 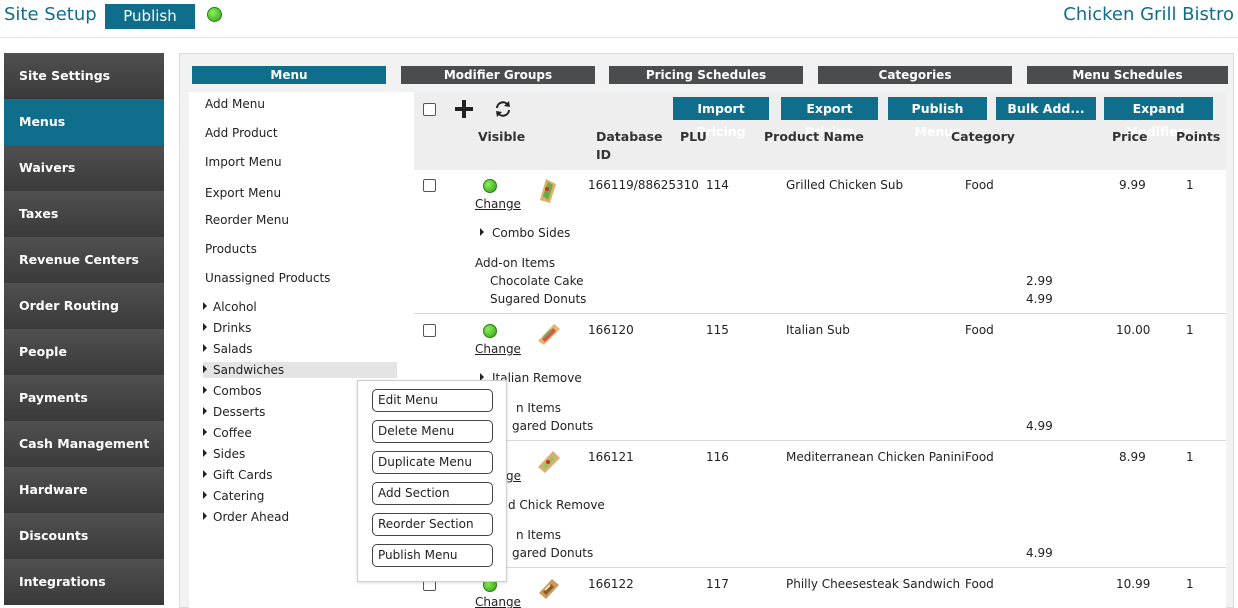 I want to click on reorder-section-button: Reorder Section, so click(x=432, y=524).